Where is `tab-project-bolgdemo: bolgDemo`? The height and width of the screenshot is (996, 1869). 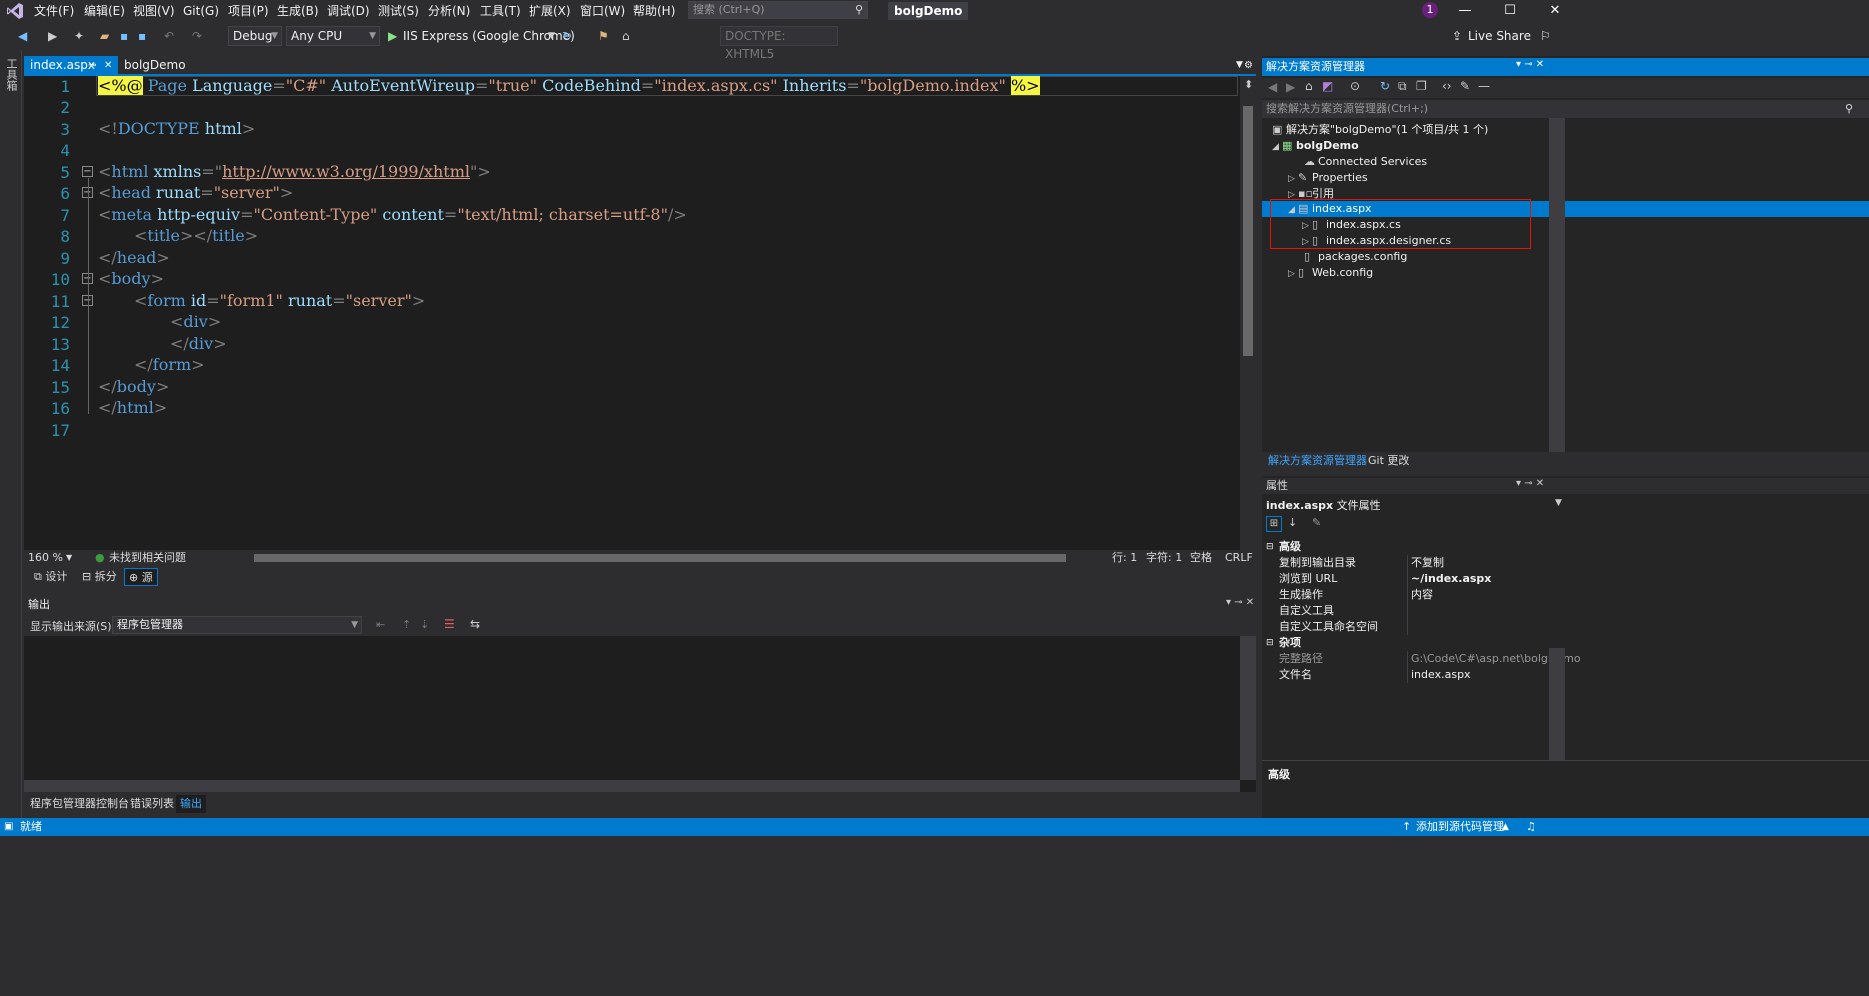 tab-project-bolgdemo: bolgDemo is located at coordinates (155, 65).